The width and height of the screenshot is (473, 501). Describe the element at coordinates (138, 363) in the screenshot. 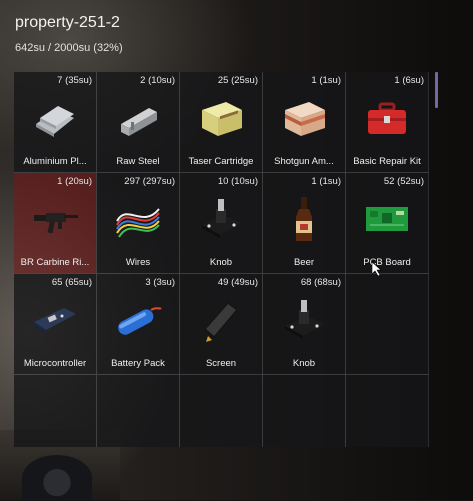

I see `item-name: Battery Pack` at that location.